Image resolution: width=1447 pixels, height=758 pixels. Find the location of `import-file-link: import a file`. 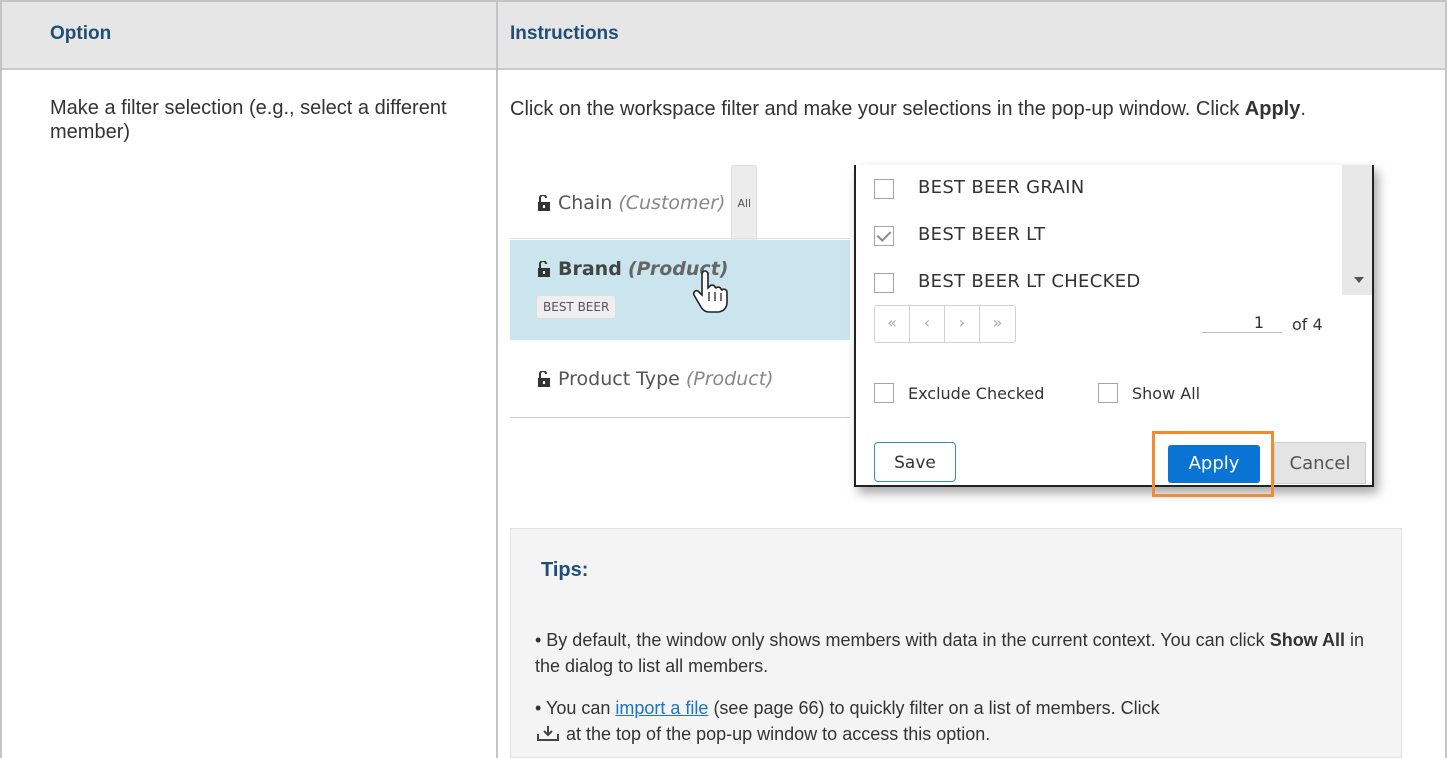

import-file-link: import a file is located at coordinates (661, 708).